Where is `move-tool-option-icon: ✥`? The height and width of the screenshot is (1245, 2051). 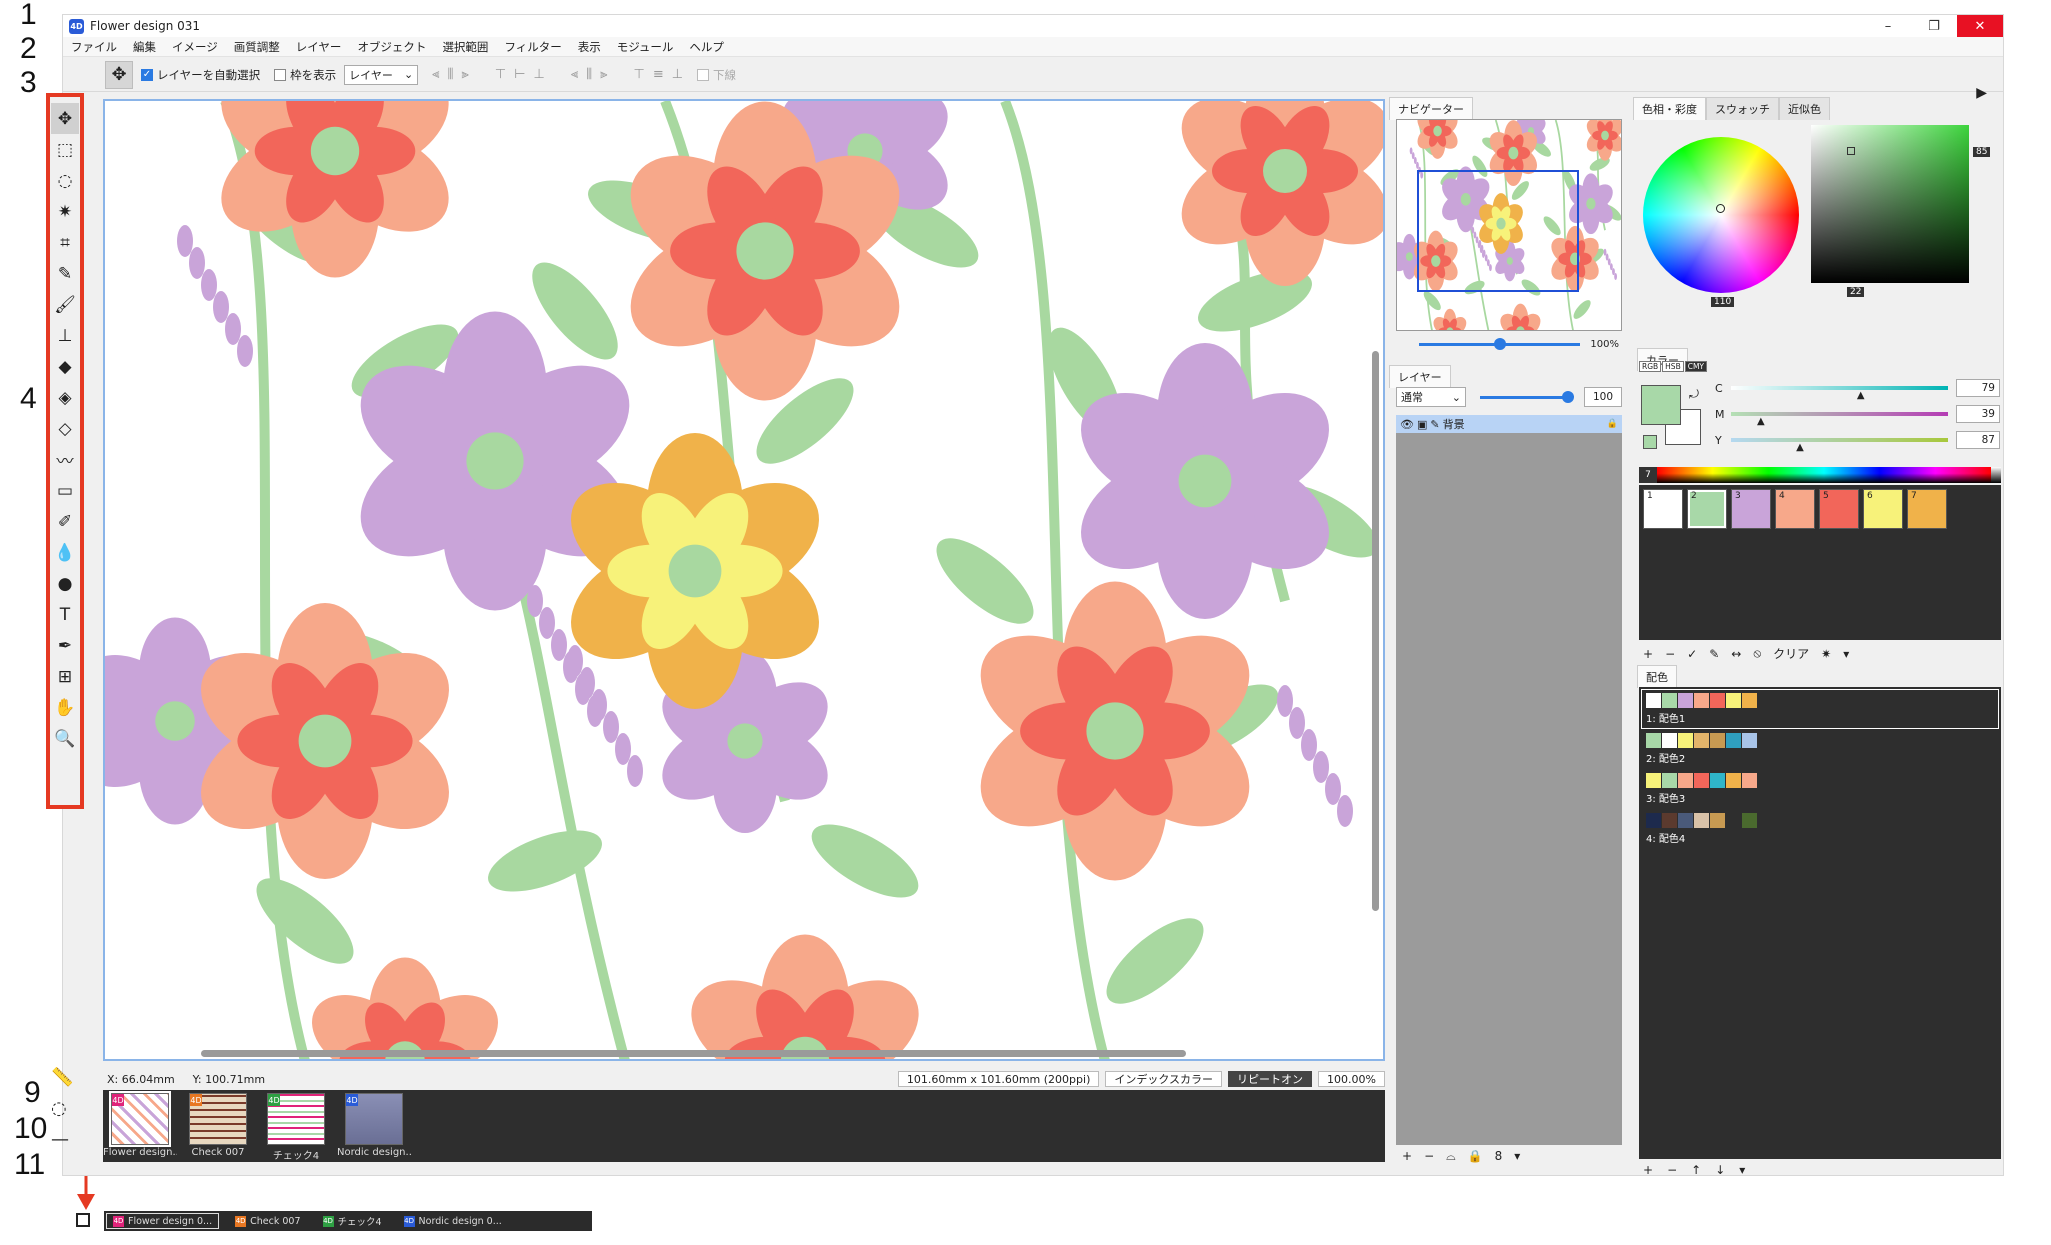 move-tool-option-icon: ✥ is located at coordinates (119, 74).